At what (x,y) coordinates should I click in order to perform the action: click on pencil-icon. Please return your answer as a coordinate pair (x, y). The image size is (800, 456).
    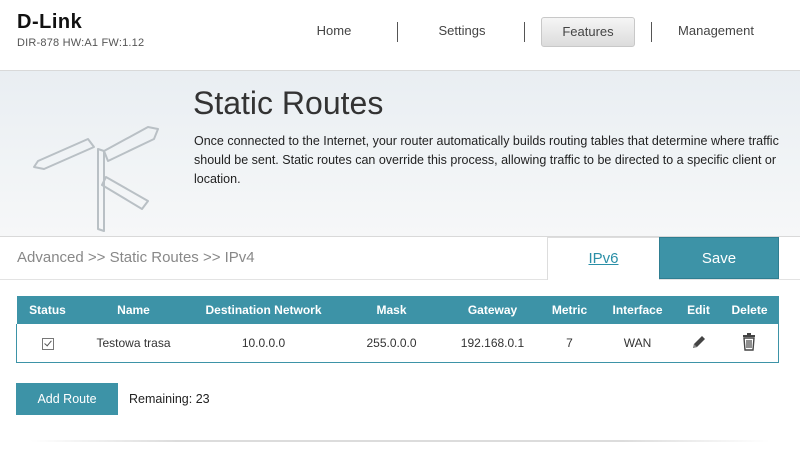
    Looking at the image, I should click on (699, 343).